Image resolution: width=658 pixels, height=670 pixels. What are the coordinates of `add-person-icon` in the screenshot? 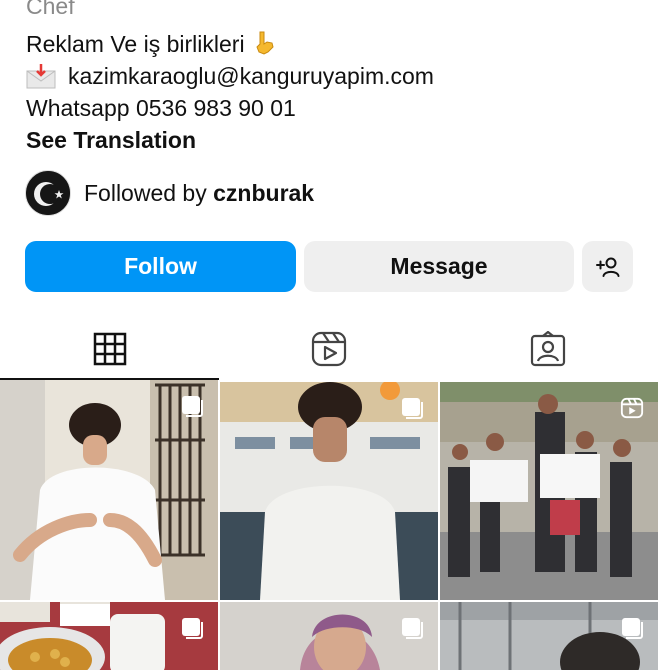 It's located at (607, 267).